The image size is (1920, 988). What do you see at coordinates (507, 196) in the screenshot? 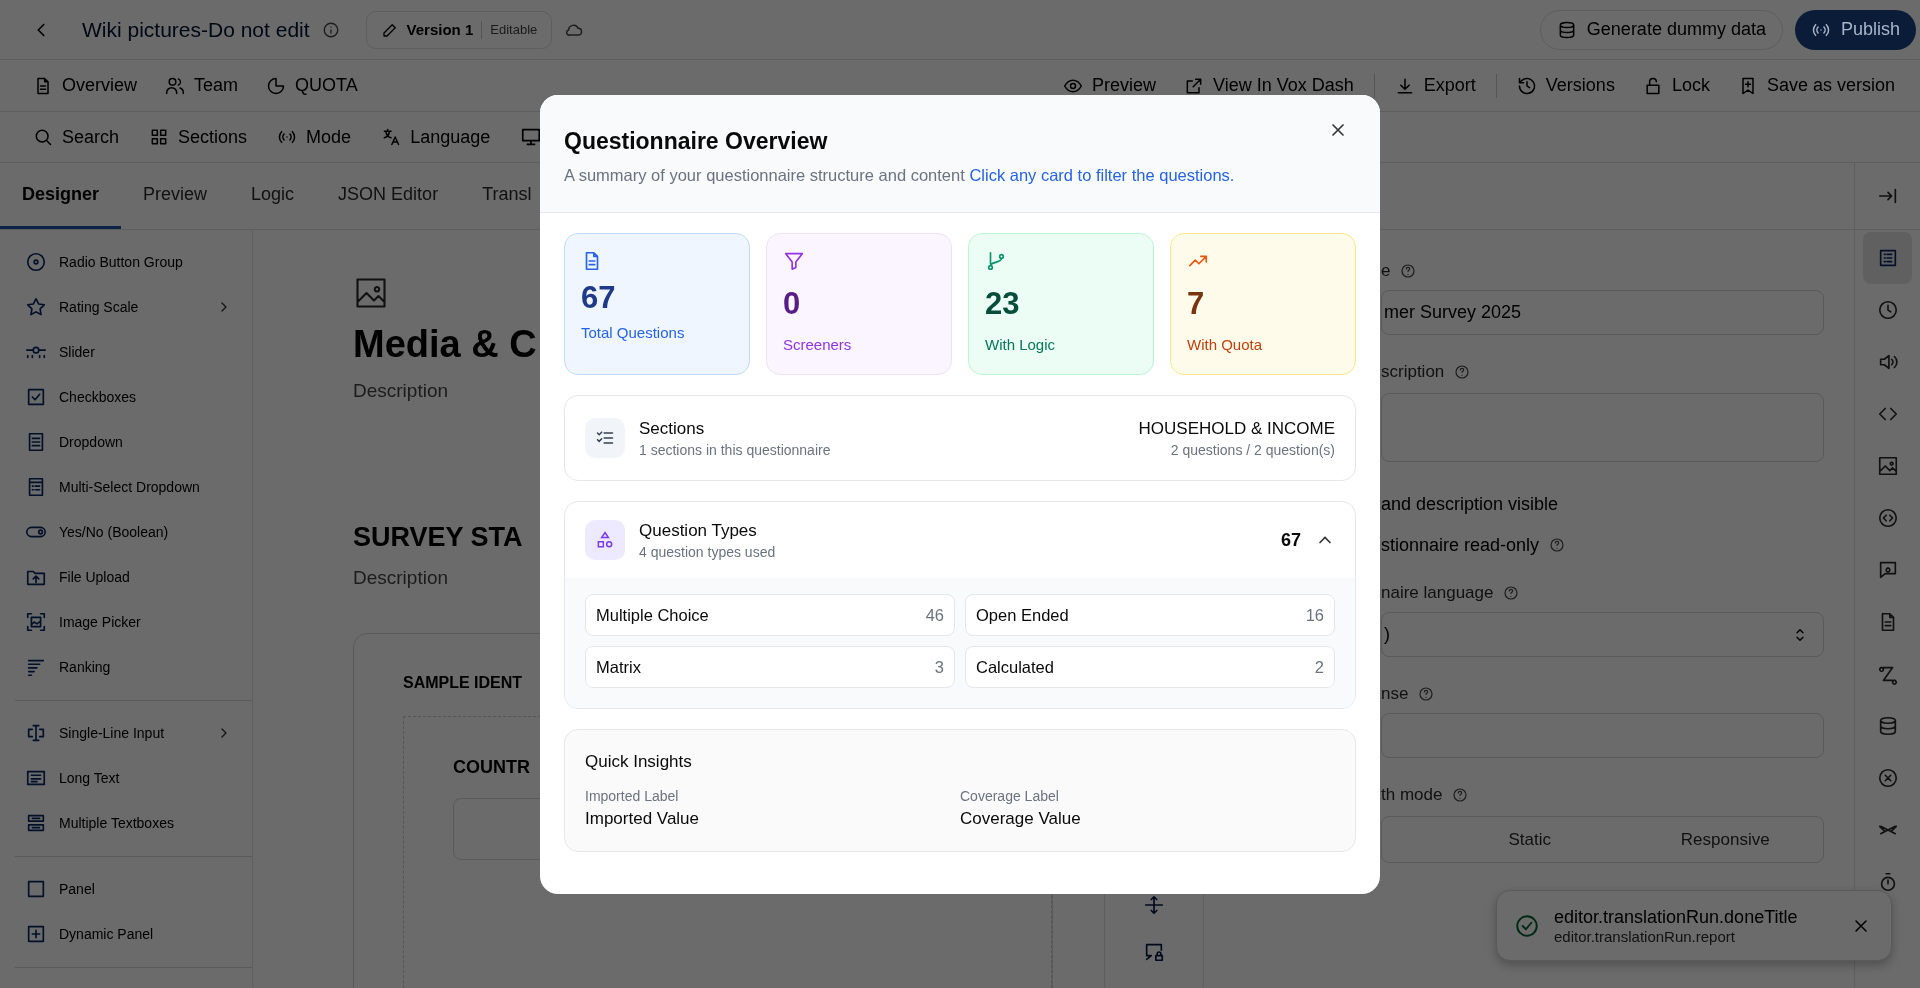
I see `tab: Transl` at bounding box center [507, 196].